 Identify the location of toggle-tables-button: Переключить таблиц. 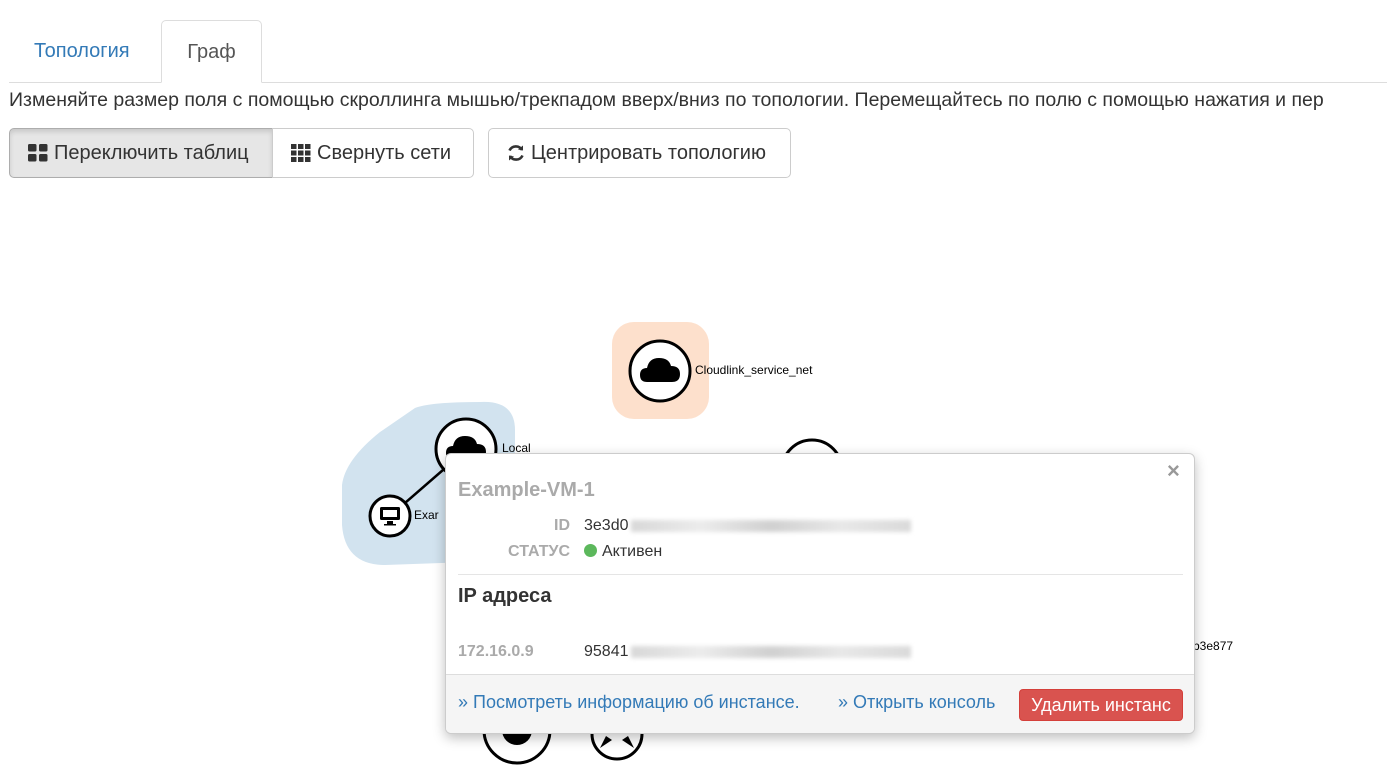
(141, 153).